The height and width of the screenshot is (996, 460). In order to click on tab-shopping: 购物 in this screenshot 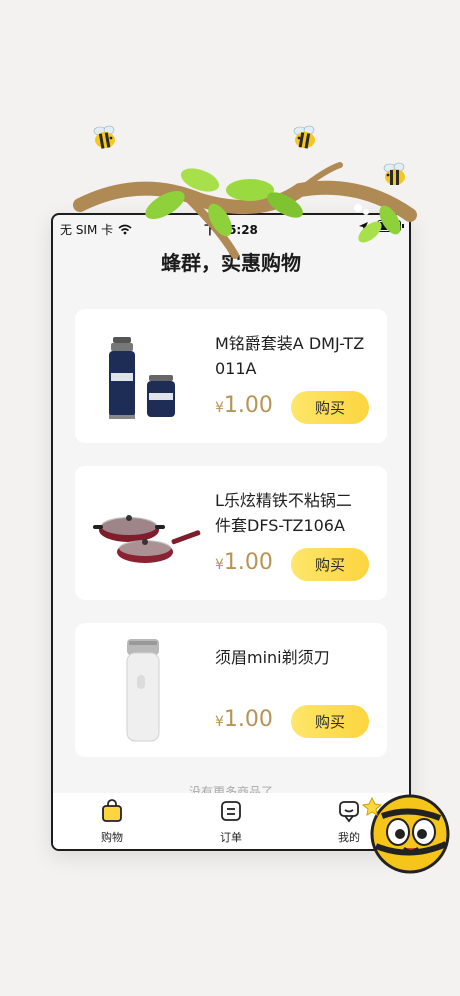, I will do `click(112, 822)`.